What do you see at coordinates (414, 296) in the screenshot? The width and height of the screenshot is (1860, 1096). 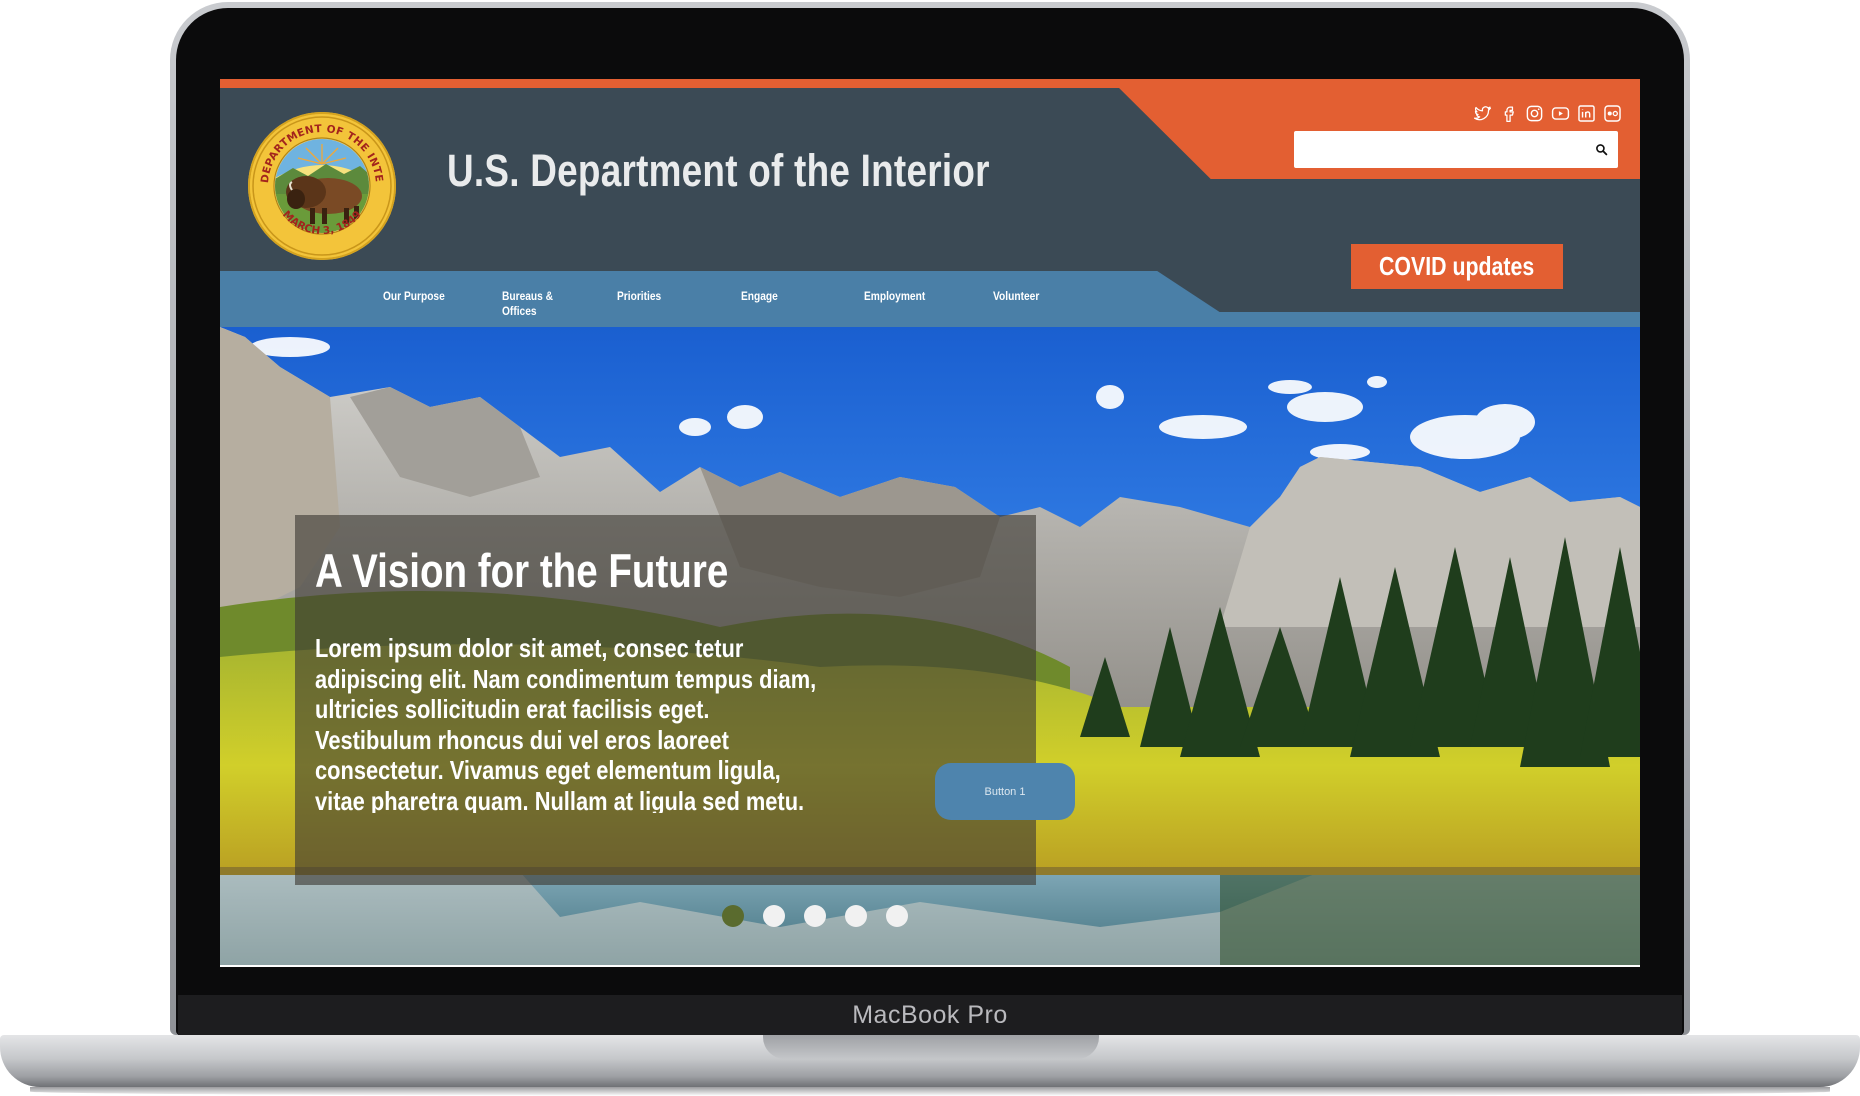 I see `nav-item-label: Our Purpose` at bounding box center [414, 296].